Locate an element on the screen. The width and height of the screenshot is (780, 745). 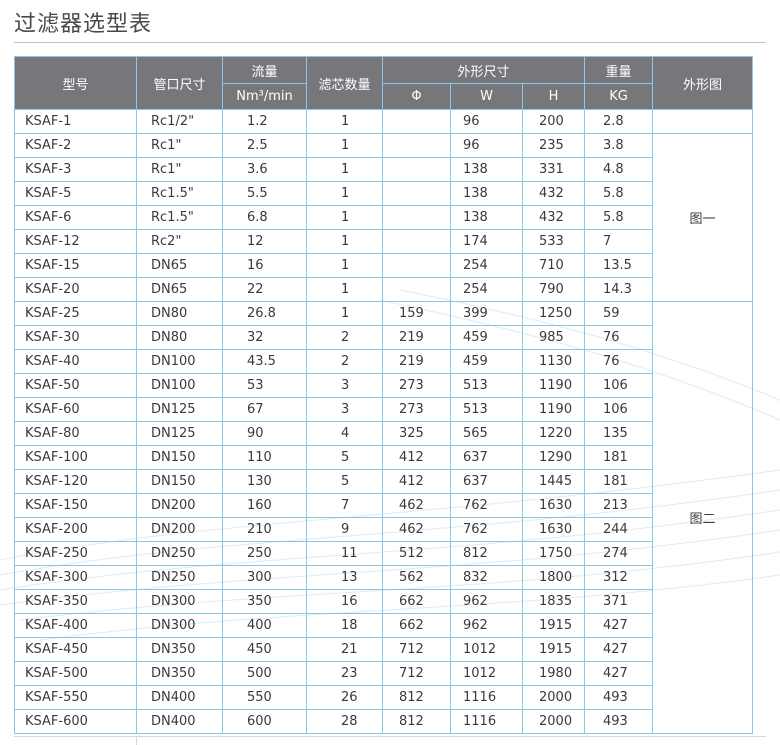
cell-weight: 371 is located at coordinates (618, 601).